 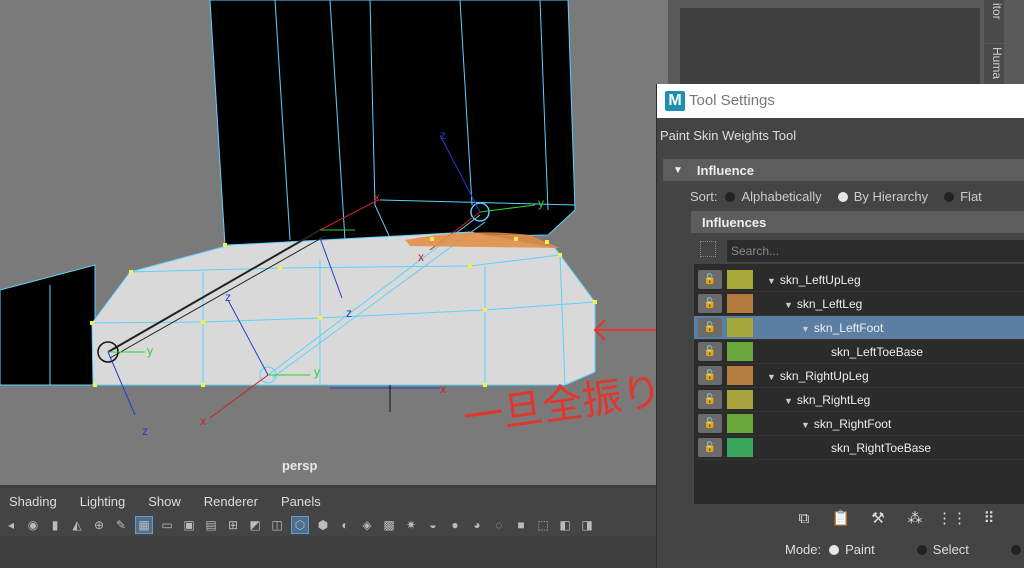 What do you see at coordinates (989, 518) in the screenshot?
I see `transfer-weights-icon: ⠿` at bounding box center [989, 518].